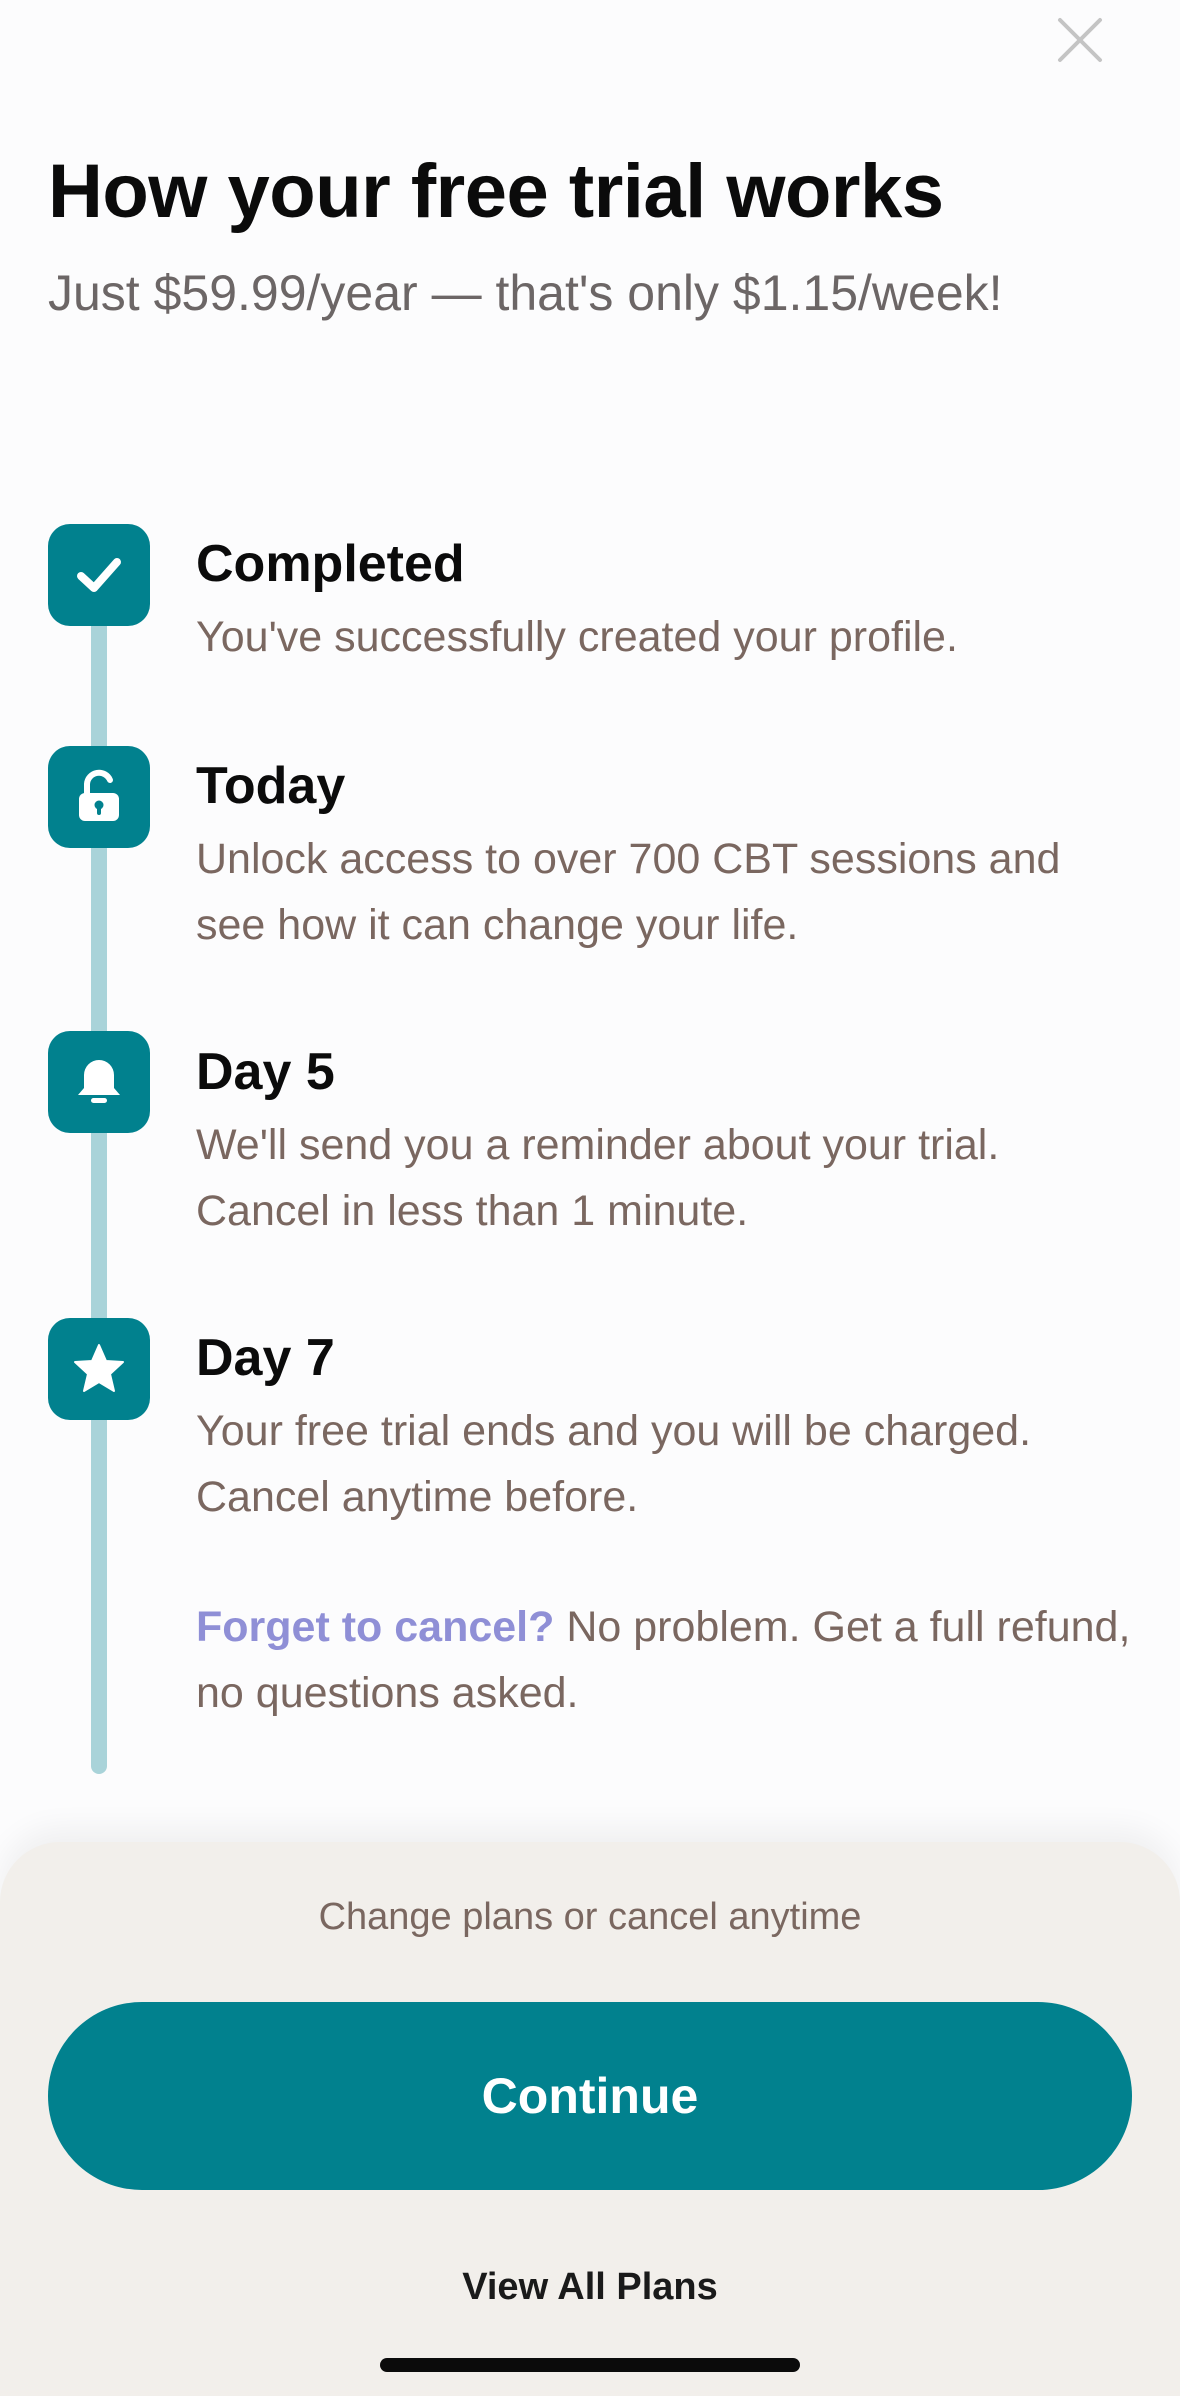  I want to click on step-completed-badge, so click(99, 575).